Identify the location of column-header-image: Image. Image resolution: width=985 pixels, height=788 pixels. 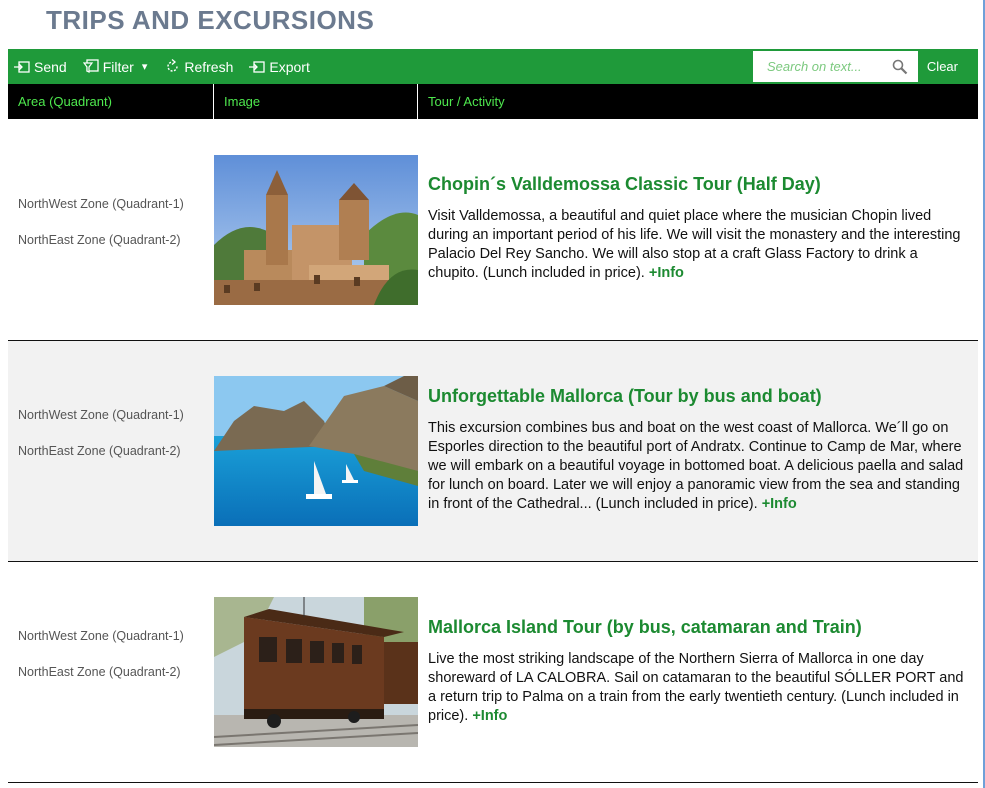
(316, 101).